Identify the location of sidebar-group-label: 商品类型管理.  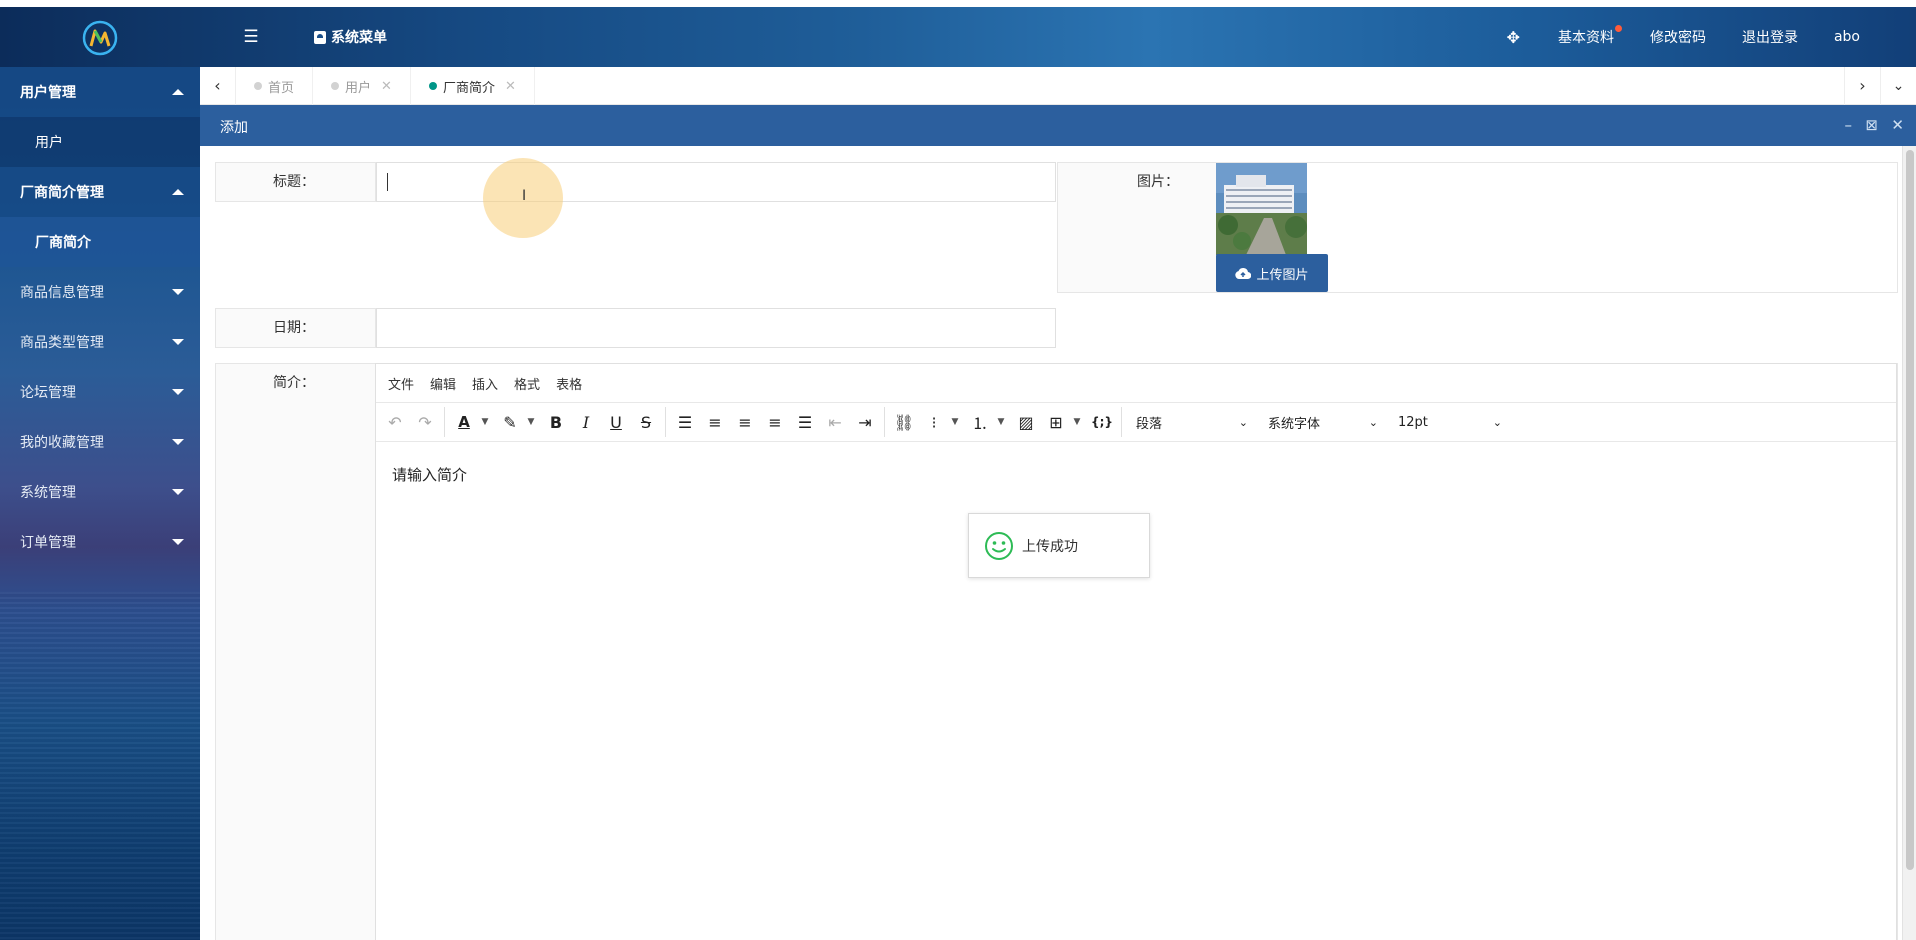
(62, 343).